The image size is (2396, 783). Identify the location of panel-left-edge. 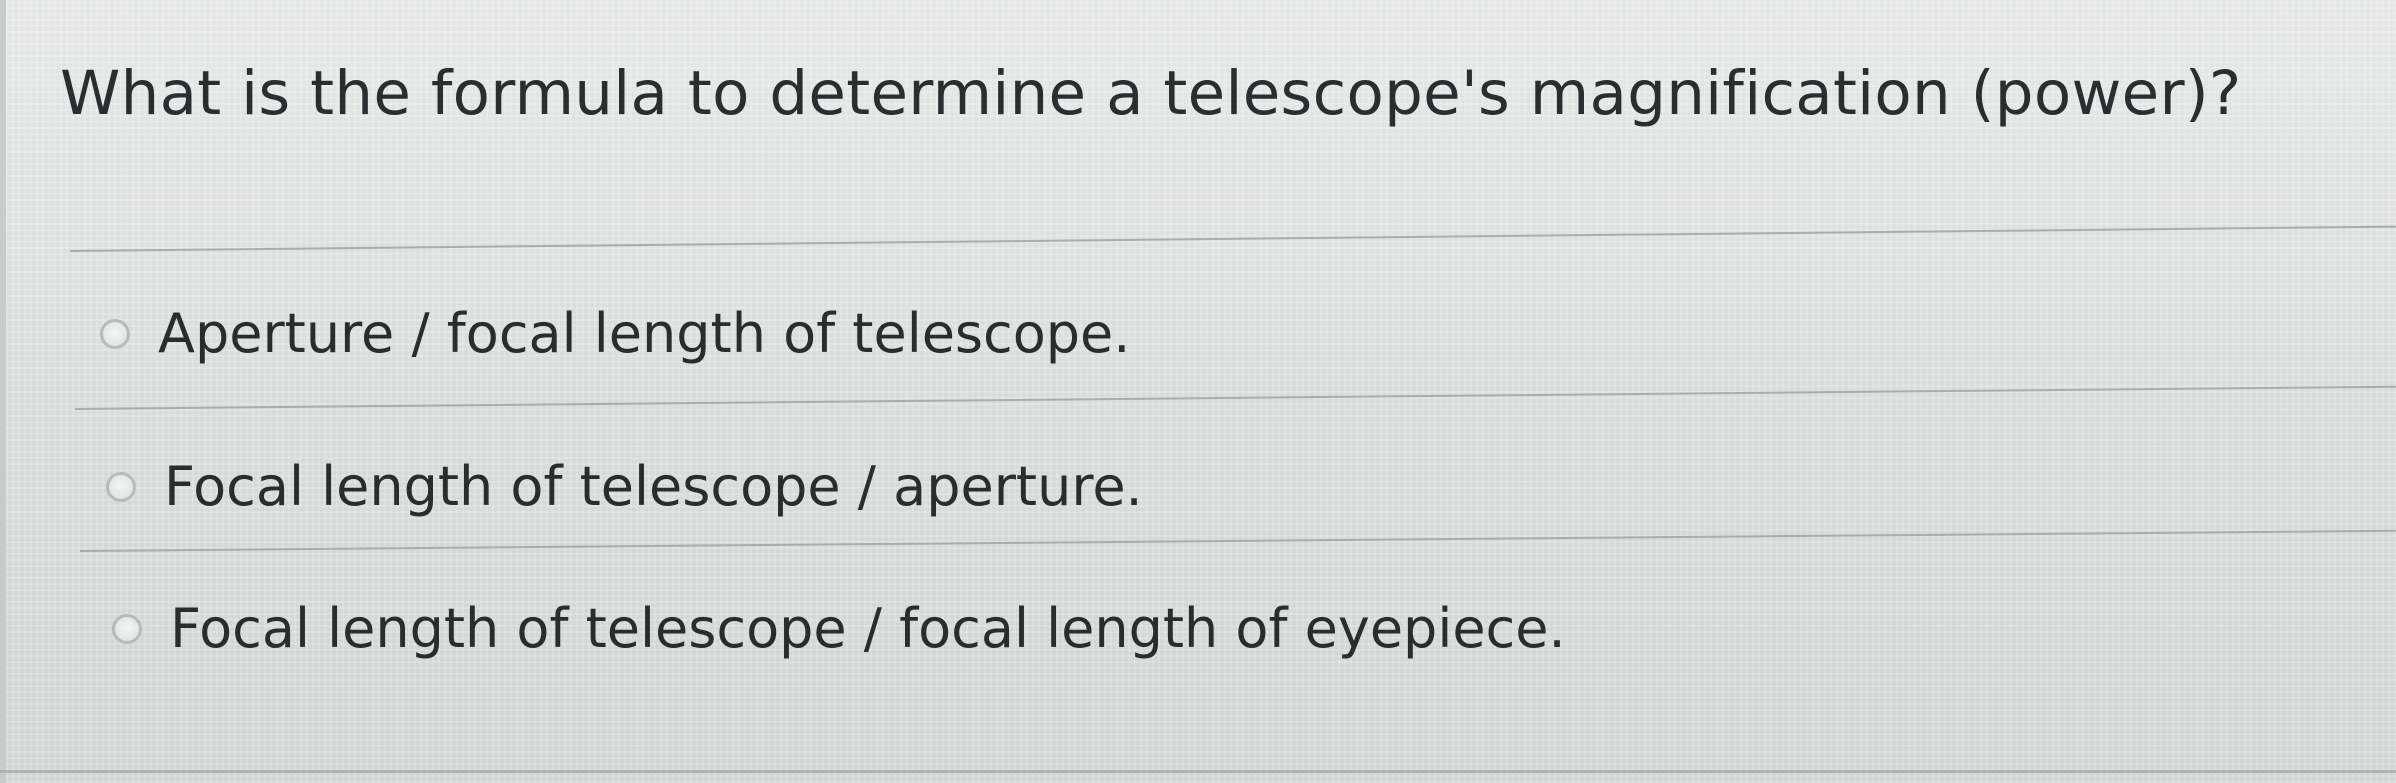
(3, 391).